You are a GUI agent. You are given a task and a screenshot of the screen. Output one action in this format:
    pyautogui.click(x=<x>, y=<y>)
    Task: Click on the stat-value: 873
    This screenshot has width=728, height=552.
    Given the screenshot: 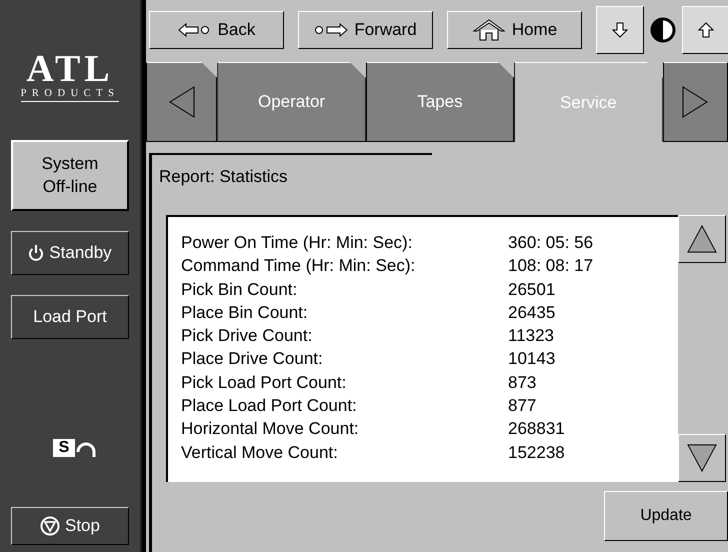 What is the action you would take?
    pyautogui.click(x=522, y=383)
    